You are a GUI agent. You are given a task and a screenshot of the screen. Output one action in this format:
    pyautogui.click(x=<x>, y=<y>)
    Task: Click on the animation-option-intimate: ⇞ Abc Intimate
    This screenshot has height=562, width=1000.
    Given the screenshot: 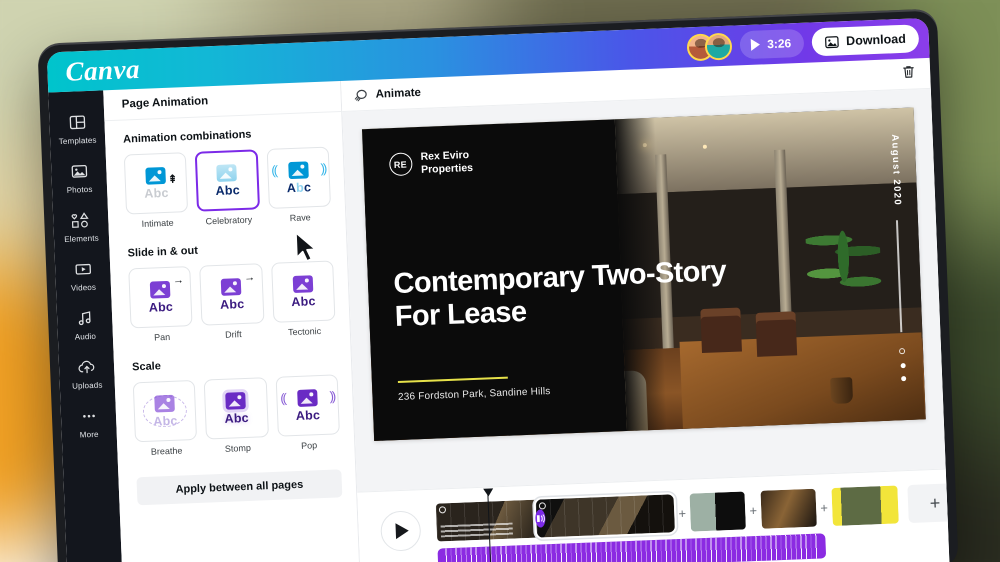 What is the action you would take?
    pyautogui.click(x=156, y=190)
    